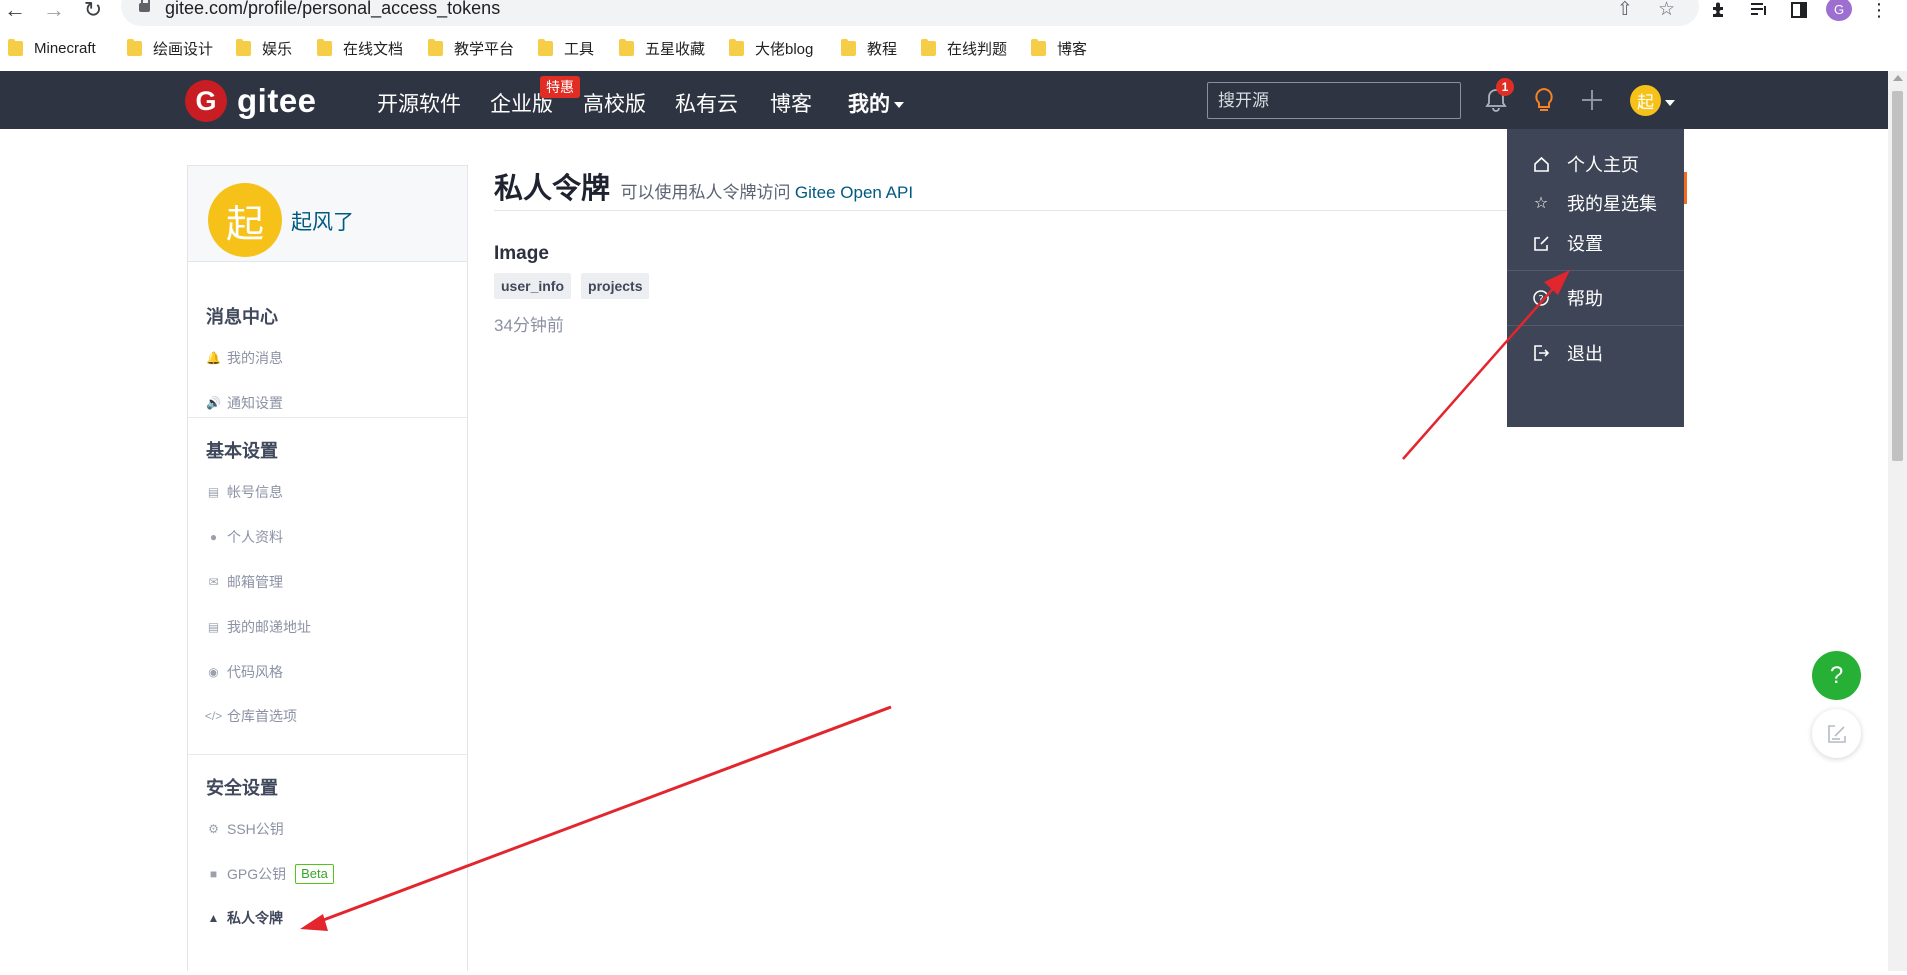 This screenshot has width=1907, height=975. I want to click on sidebar-item-code-style: ◉ 代码风格, so click(235, 672).